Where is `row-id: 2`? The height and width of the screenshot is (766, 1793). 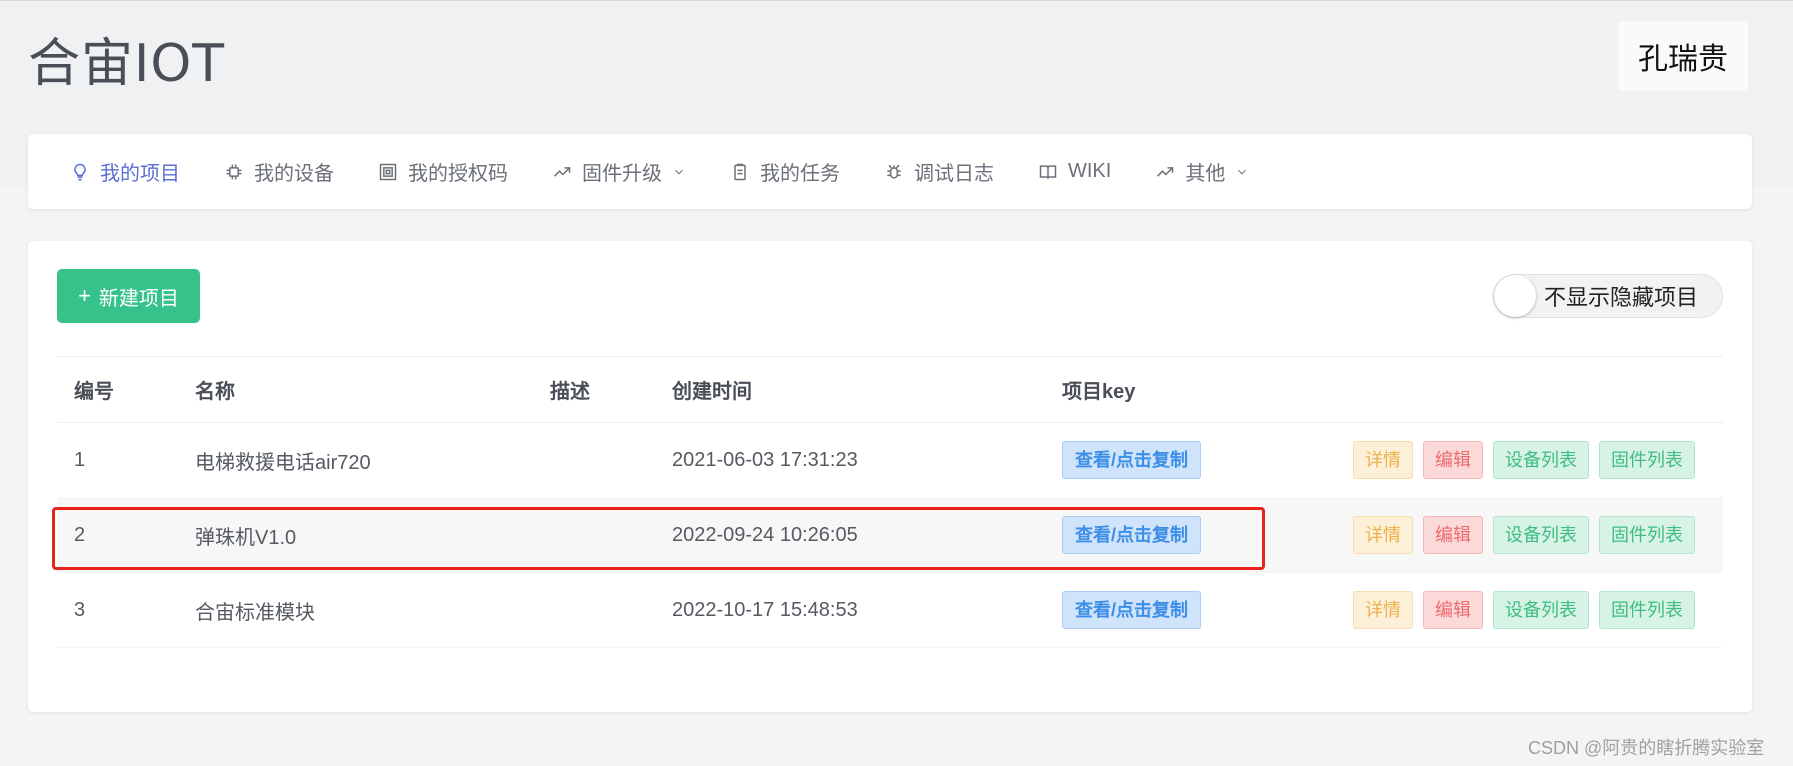
row-id: 2 is located at coordinates (117, 535).